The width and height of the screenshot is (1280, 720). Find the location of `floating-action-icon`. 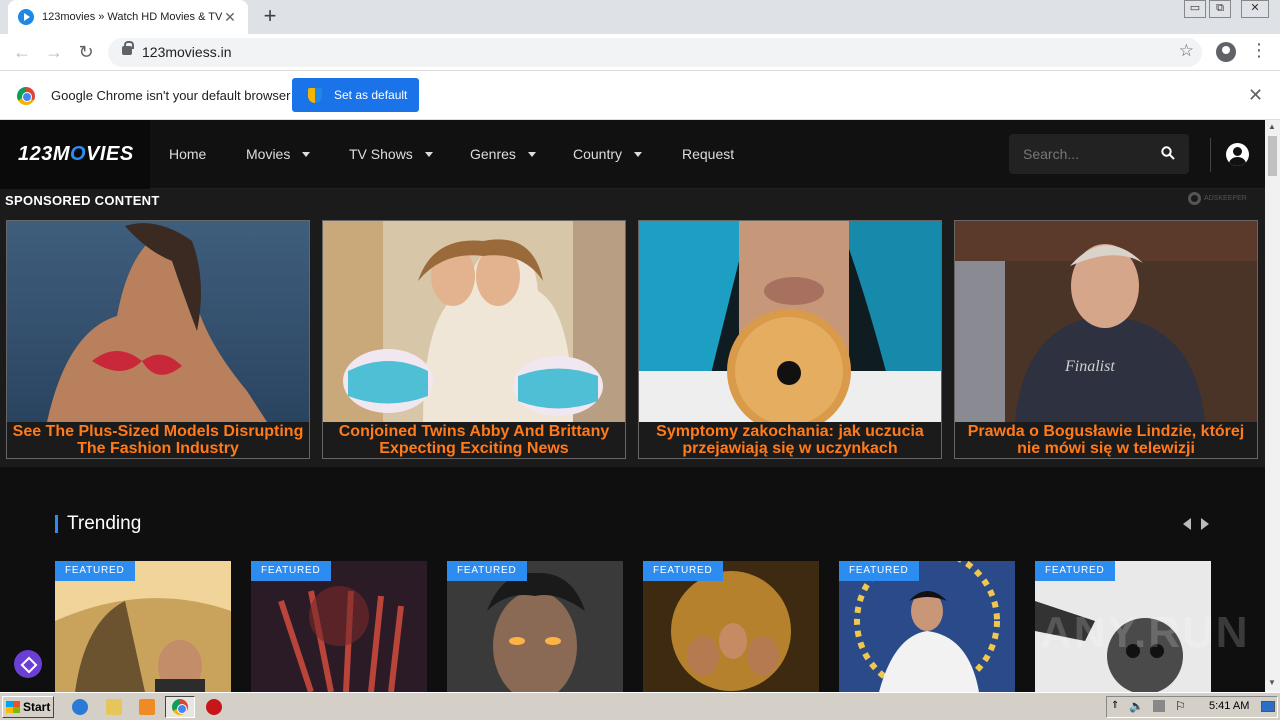

floating-action-icon is located at coordinates (28, 664).